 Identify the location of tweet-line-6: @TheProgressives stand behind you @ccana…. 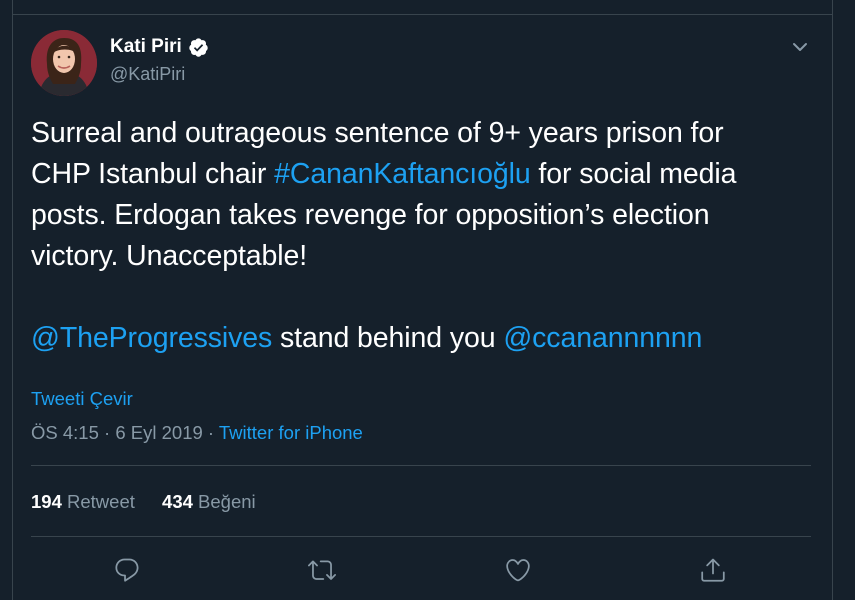
(367, 338).